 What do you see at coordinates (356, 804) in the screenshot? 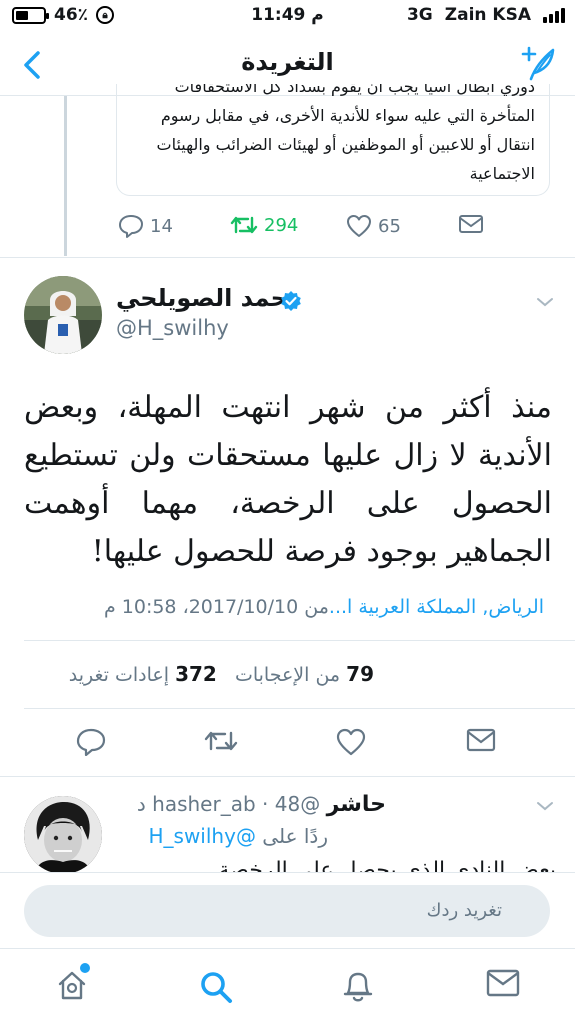
I see `reply-author-name: حاشر` at bounding box center [356, 804].